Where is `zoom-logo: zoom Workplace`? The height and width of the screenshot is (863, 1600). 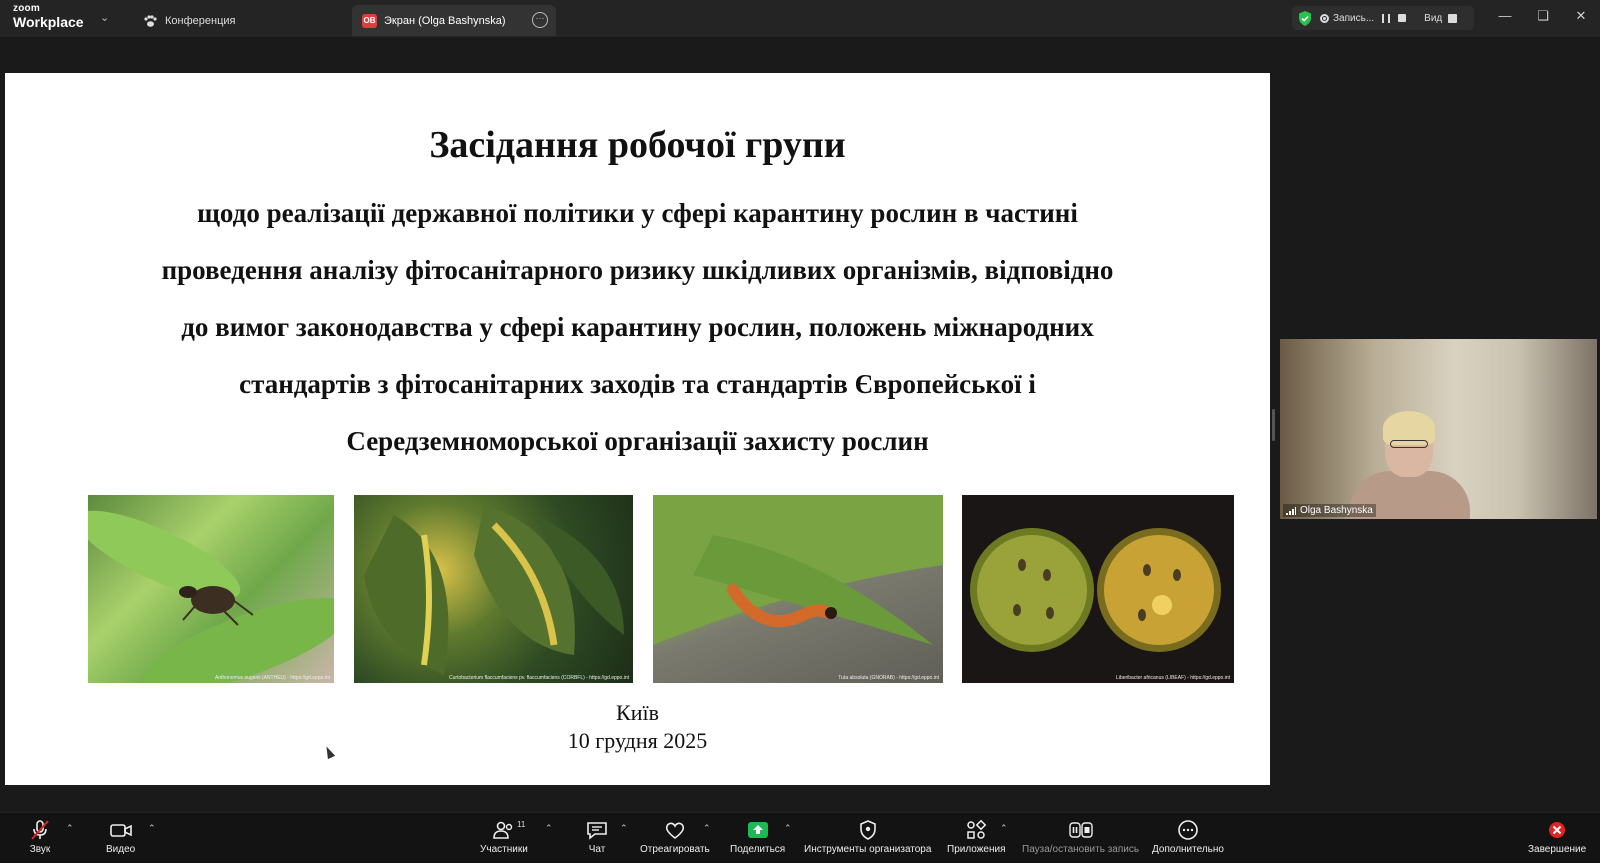 zoom-logo: zoom Workplace is located at coordinates (48, 16).